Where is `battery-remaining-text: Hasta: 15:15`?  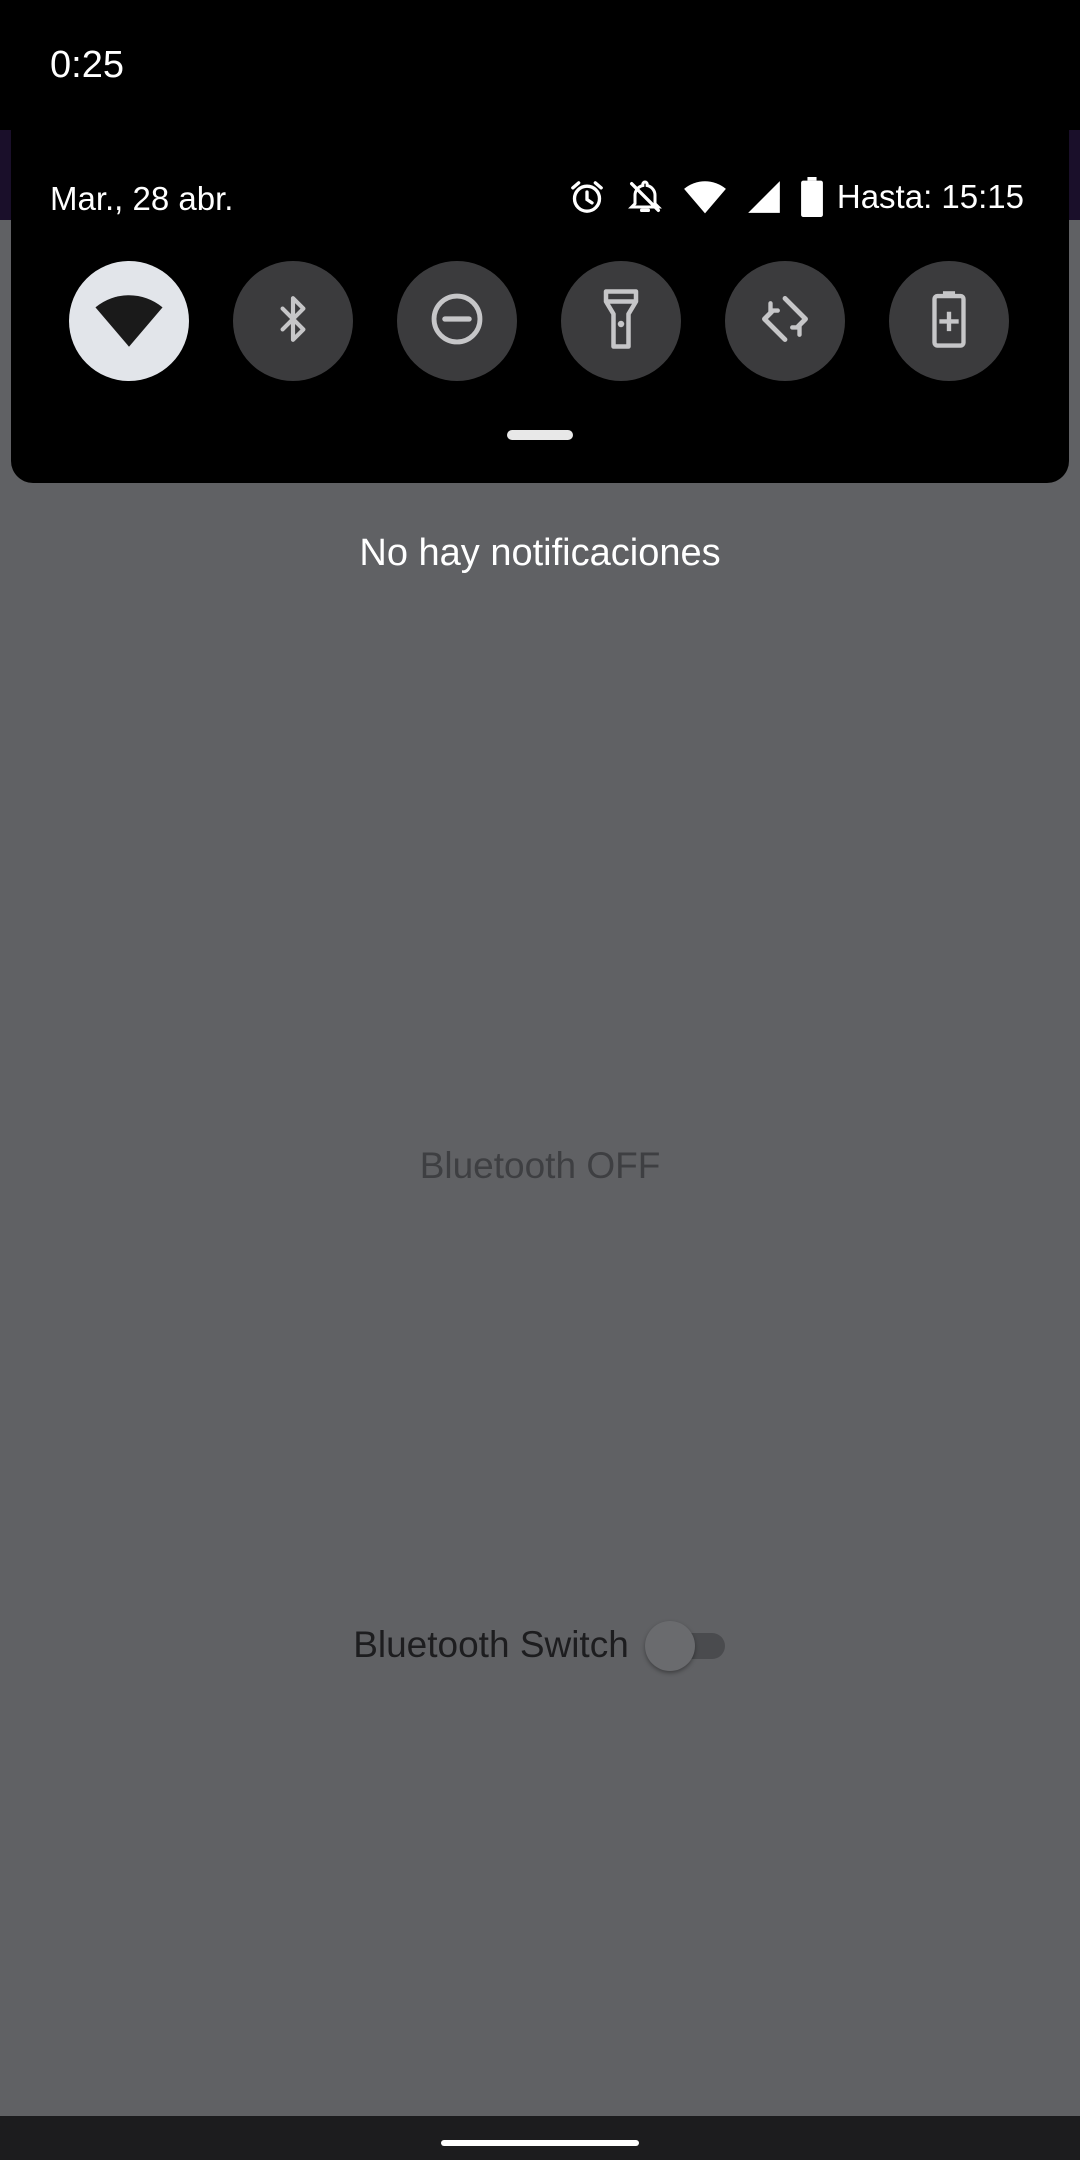 battery-remaining-text: Hasta: 15:15 is located at coordinates (930, 196).